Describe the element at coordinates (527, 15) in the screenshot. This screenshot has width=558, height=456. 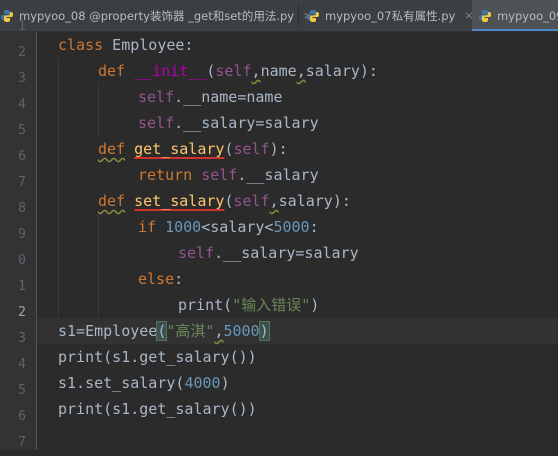
I see `tab-label: mypyoo_09` at that location.